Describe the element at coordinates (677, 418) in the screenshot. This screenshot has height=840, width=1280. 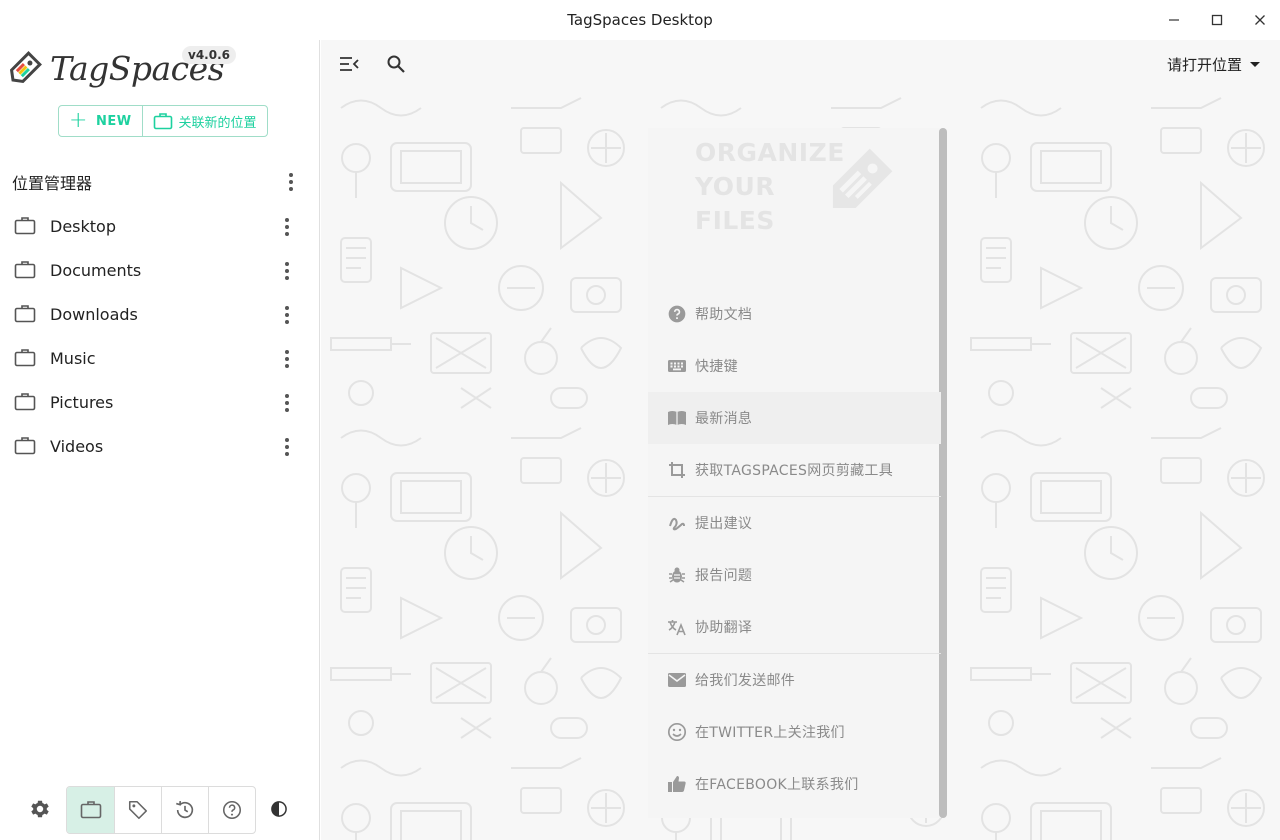
I see `book-icon` at that location.